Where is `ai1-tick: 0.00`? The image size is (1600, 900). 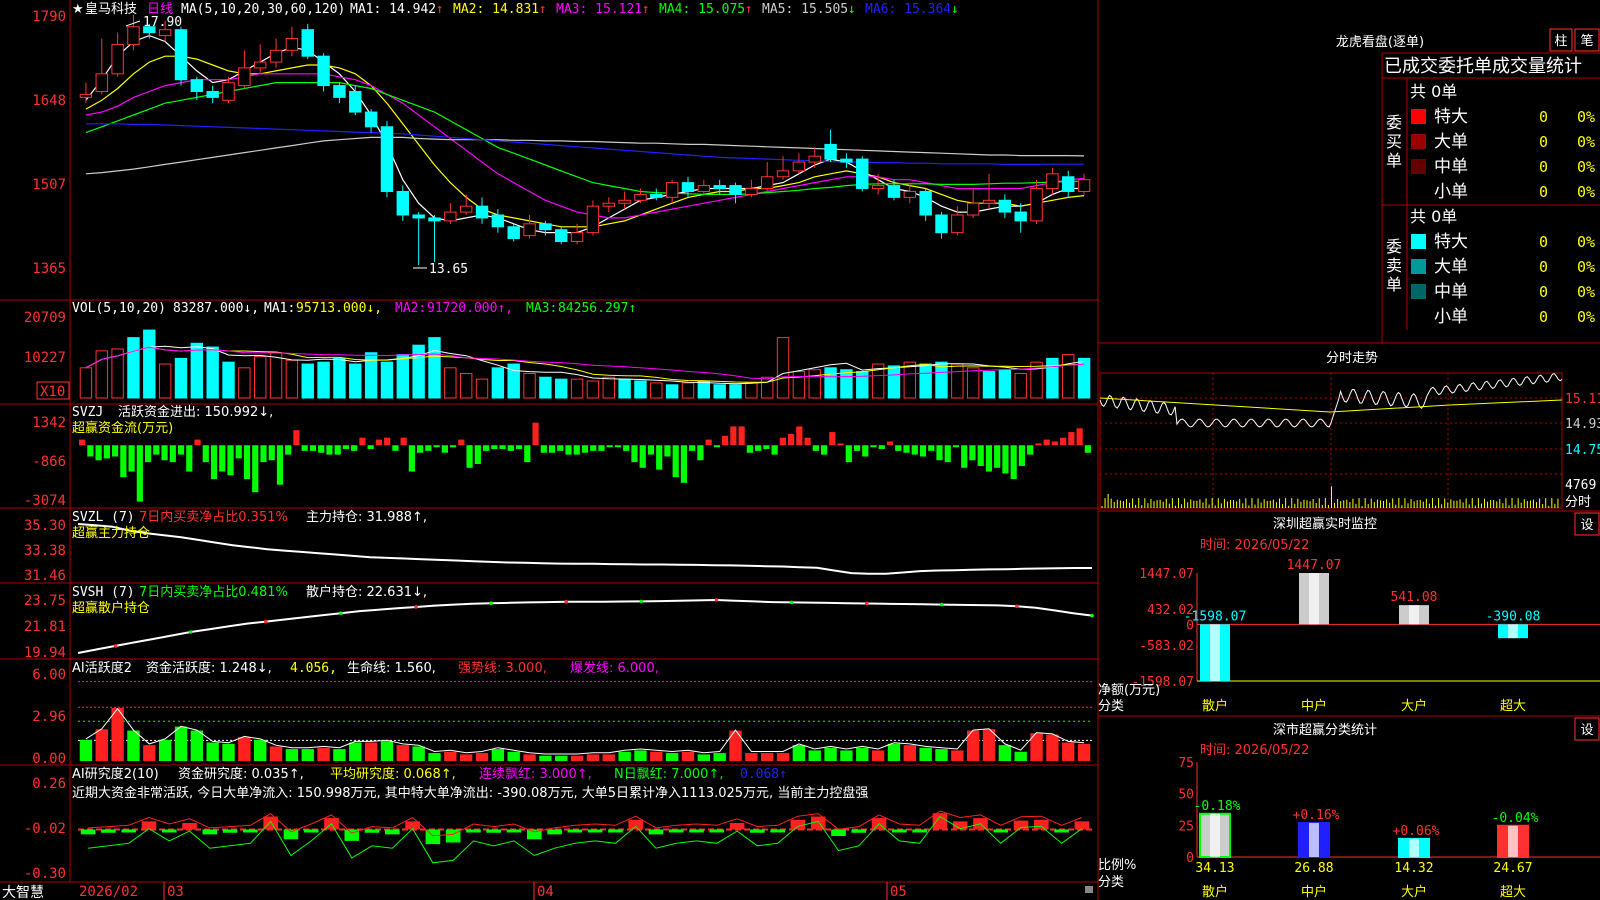 ai1-tick: 0.00 is located at coordinates (49, 759).